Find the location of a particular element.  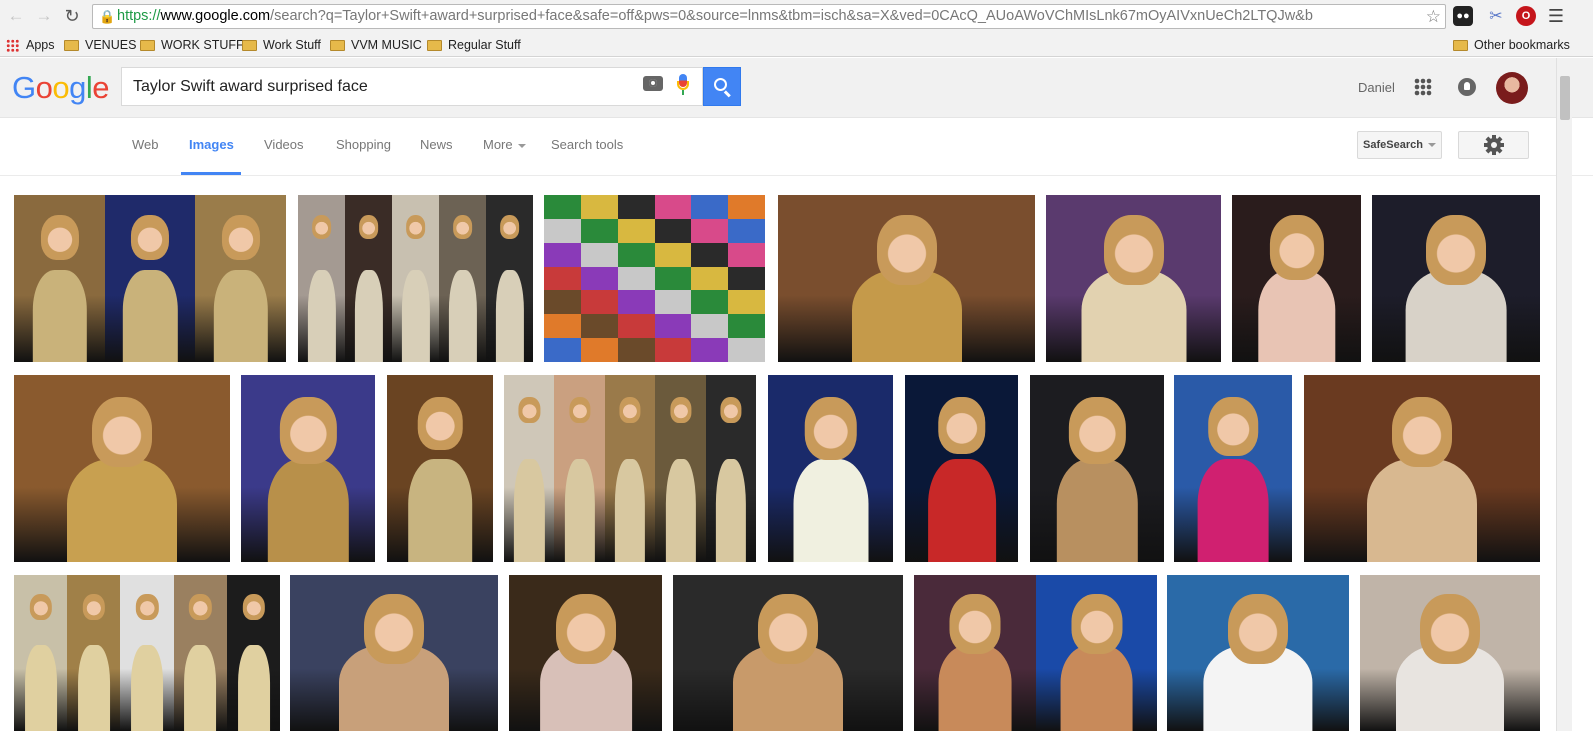

tab-more: More is located at coordinates (504, 144).